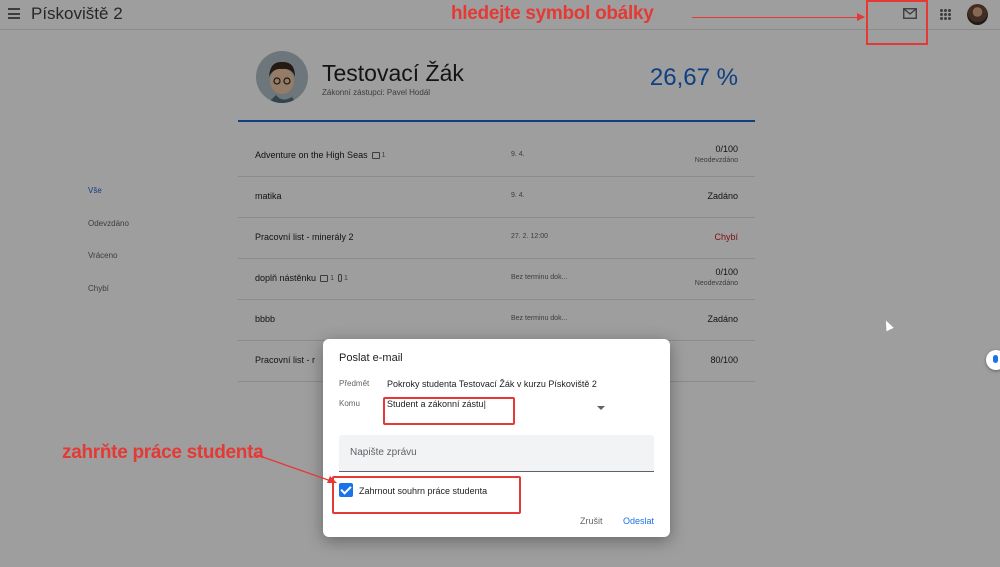 Image resolution: width=1000 pixels, height=567 pixels. What do you see at coordinates (371, 358) in the screenshot?
I see `dialog-title: Poslat e-mail` at bounding box center [371, 358].